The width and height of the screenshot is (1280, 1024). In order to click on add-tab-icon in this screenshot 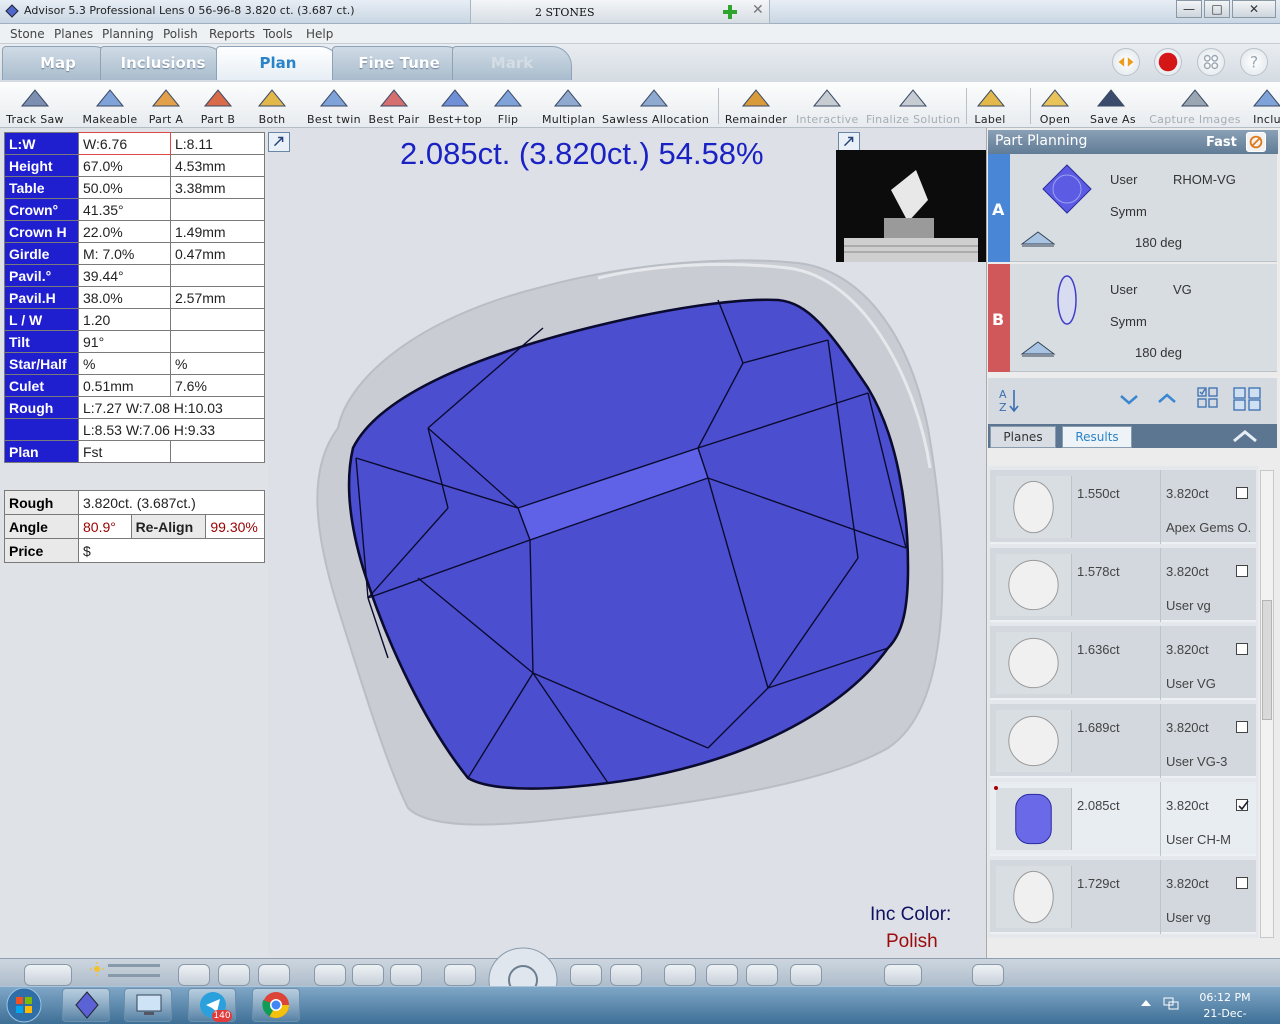, I will do `click(730, 12)`.